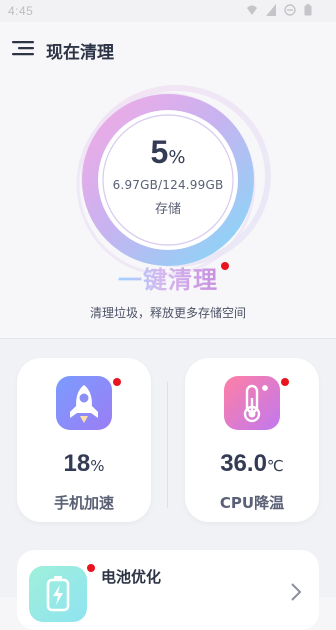 This screenshot has width=336, height=630. What do you see at coordinates (23, 48) in the screenshot?
I see `menu-icon` at bounding box center [23, 48].